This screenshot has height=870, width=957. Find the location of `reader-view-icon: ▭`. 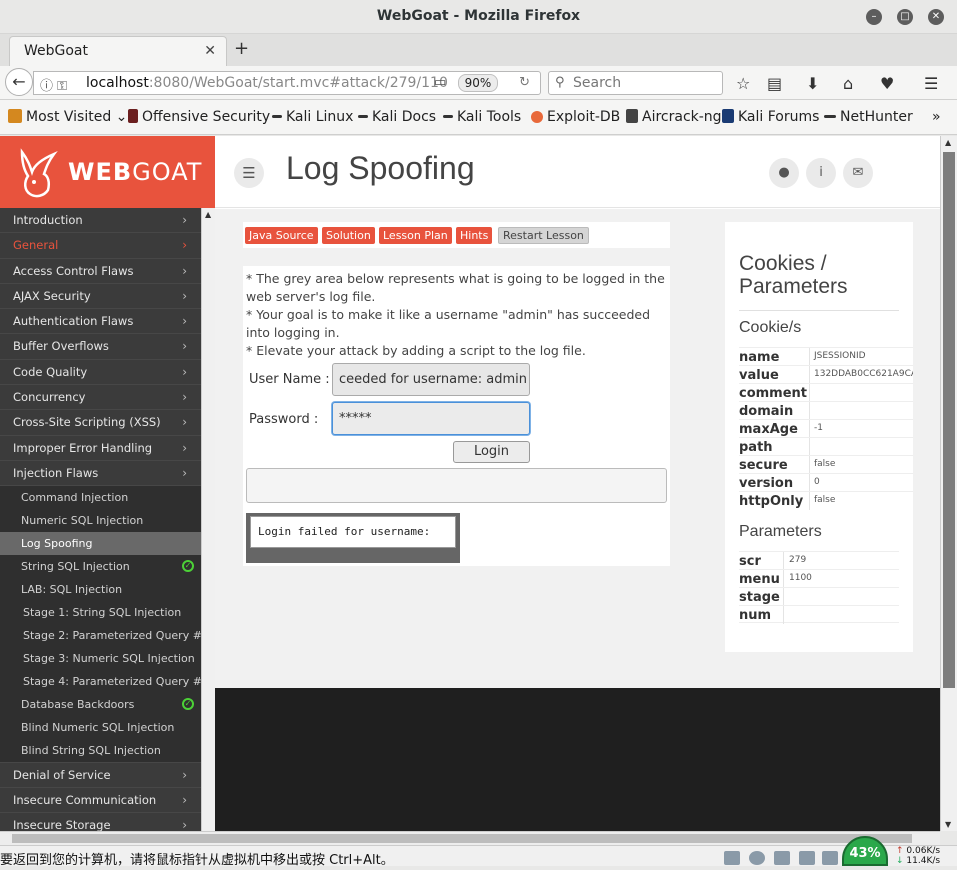

reader-view-icon: ▭ is located at coordinates (440, 82).